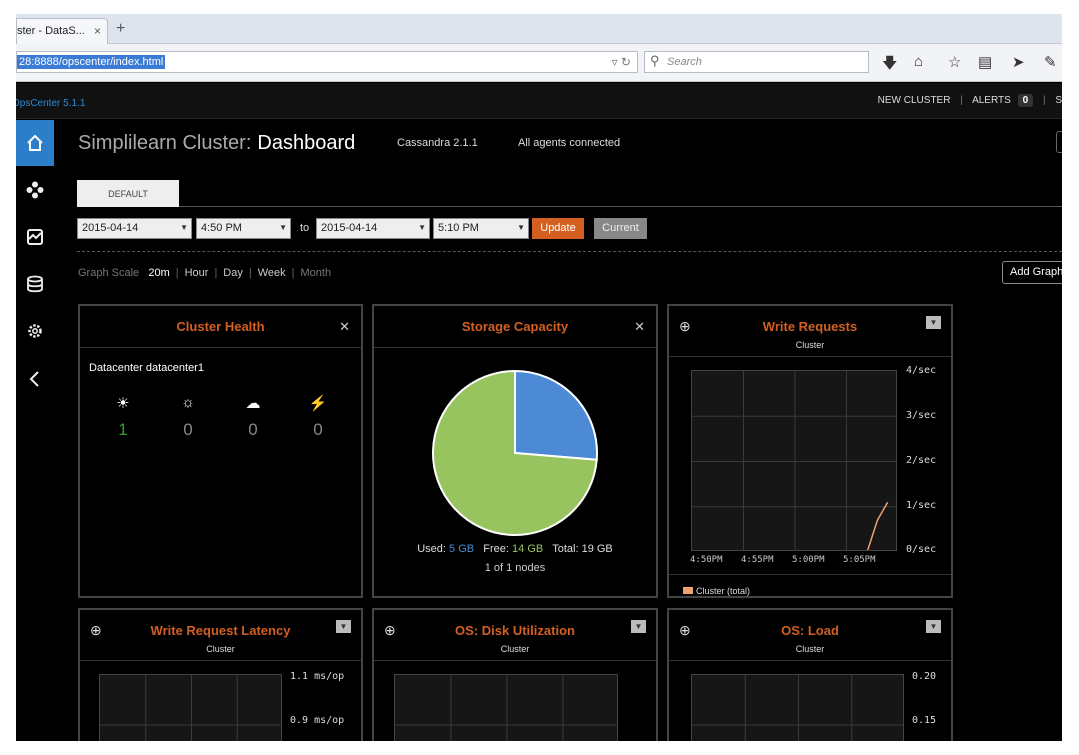 Image resolution: width=1079 pixels, height=755 pixels. I want to click on url-text: 28:8888/opscenter/index.html, so click(91, 62).